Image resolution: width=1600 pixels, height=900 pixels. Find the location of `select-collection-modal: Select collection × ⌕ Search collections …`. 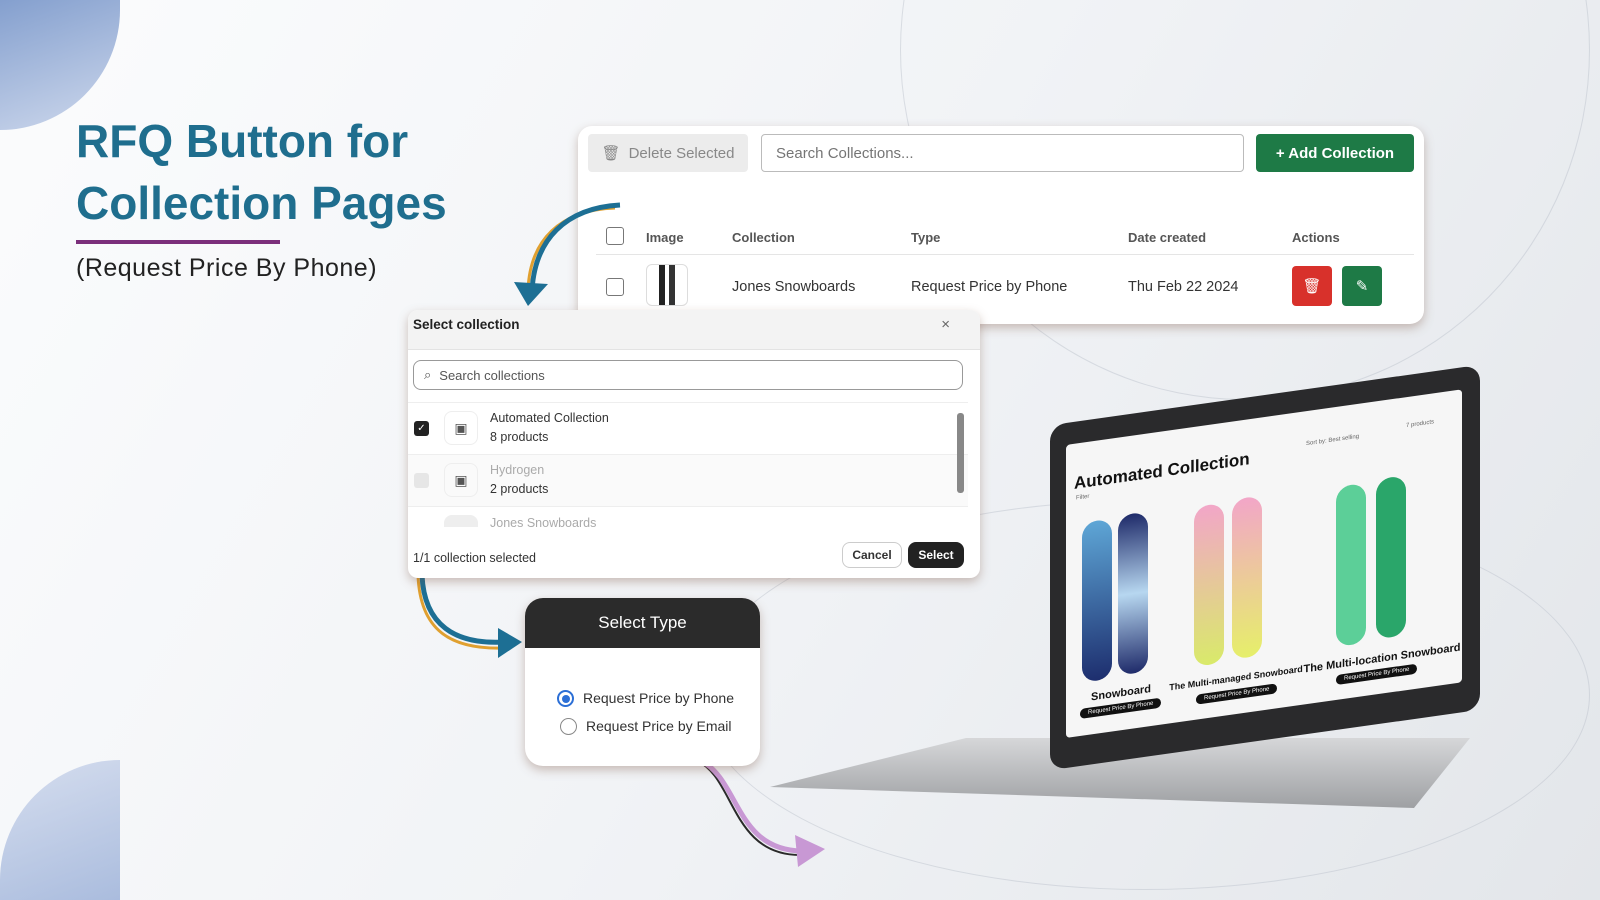

select-collection-modal: Select collection × ⌕ Search collections … is located at coordinates (694, 444).